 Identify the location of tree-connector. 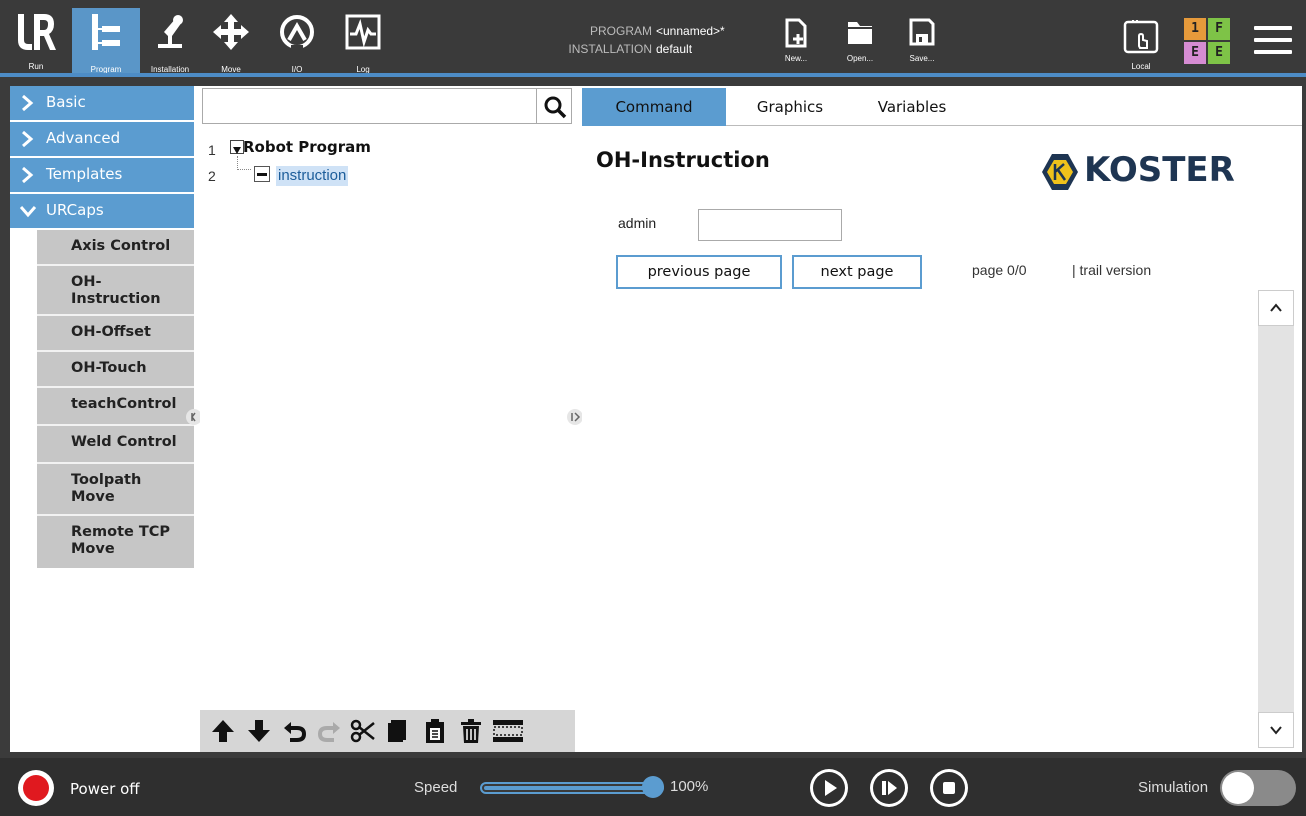
(244, 163).